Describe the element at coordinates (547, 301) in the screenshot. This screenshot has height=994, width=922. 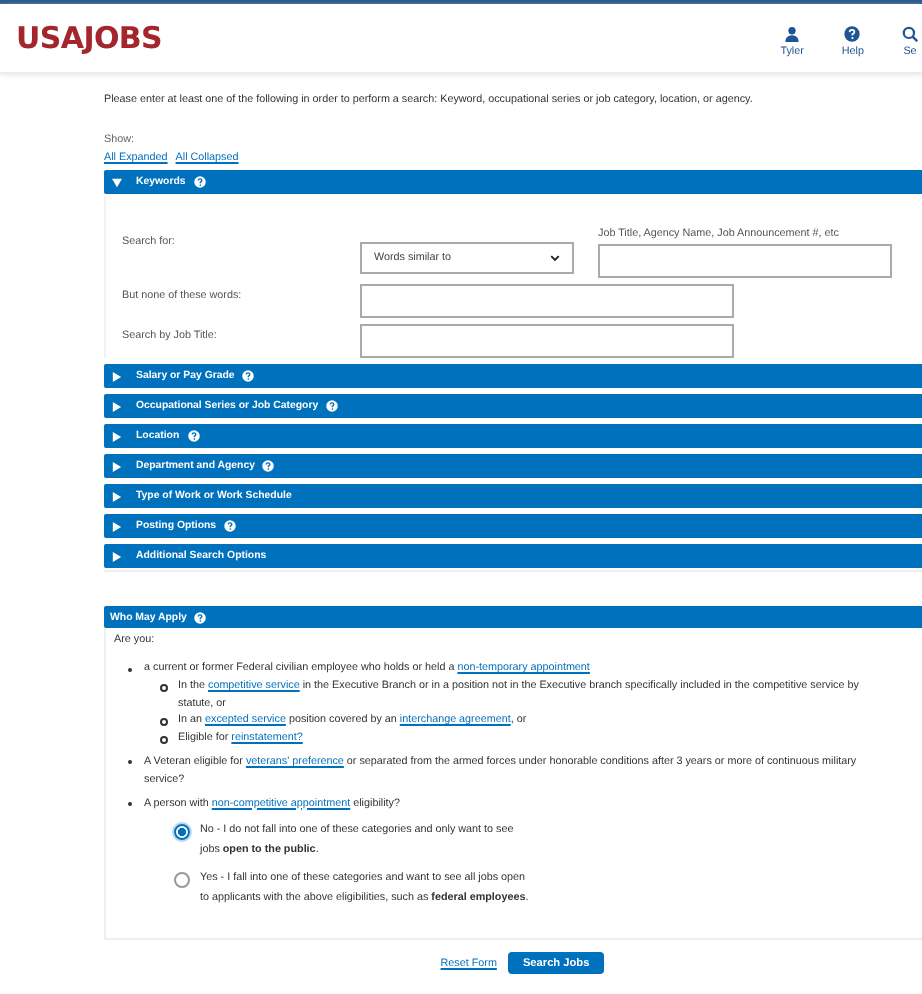
I see `exclude-words-field` at that location.